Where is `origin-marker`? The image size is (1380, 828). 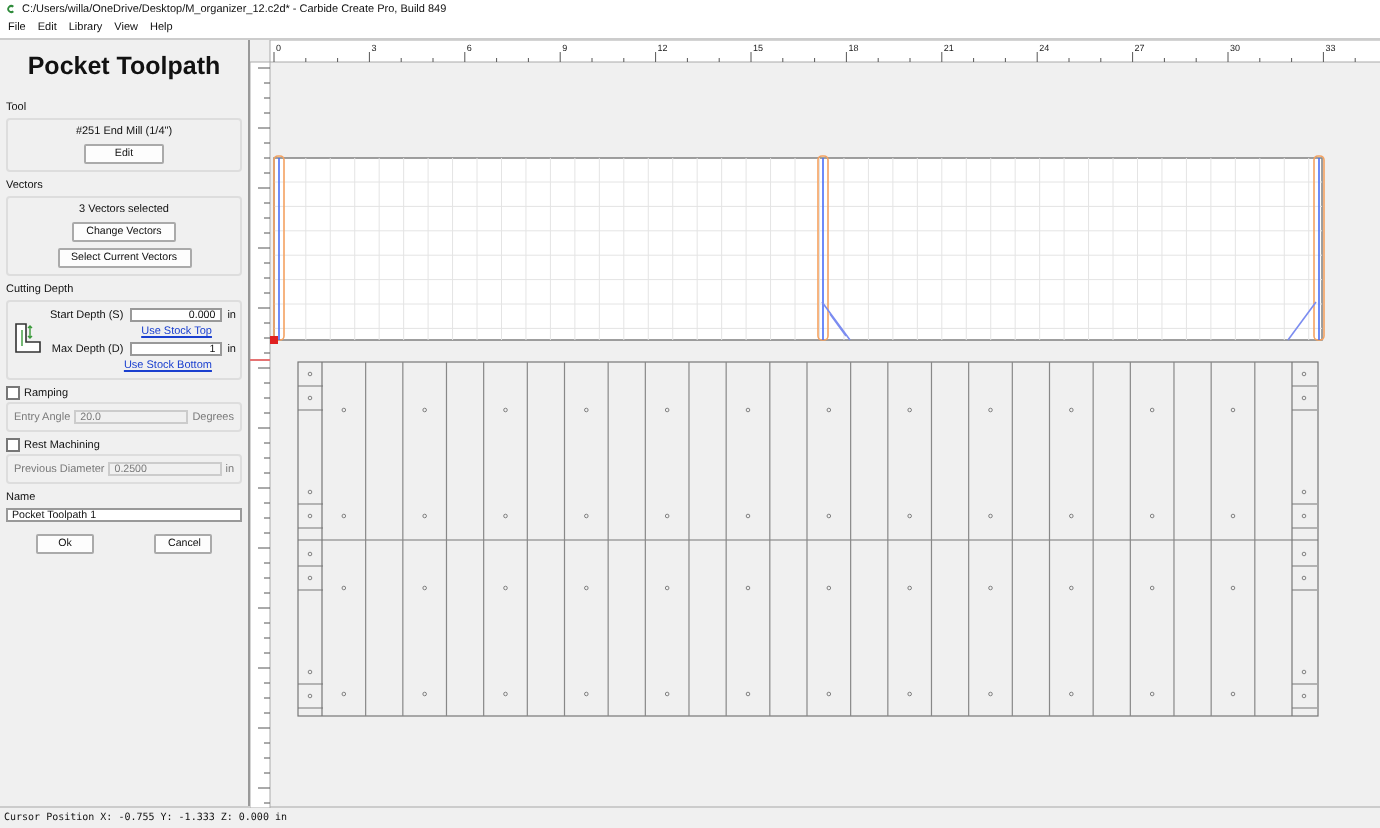
origin-marker is located at coordinates (274, 340).